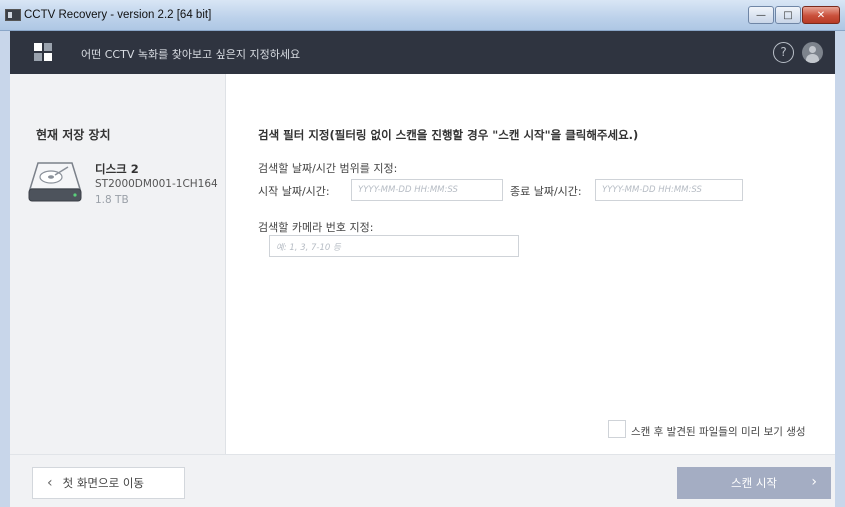 The width and height of the screenshot is (845, 507). I want to click on maximize-button: □, so click(788, 15).